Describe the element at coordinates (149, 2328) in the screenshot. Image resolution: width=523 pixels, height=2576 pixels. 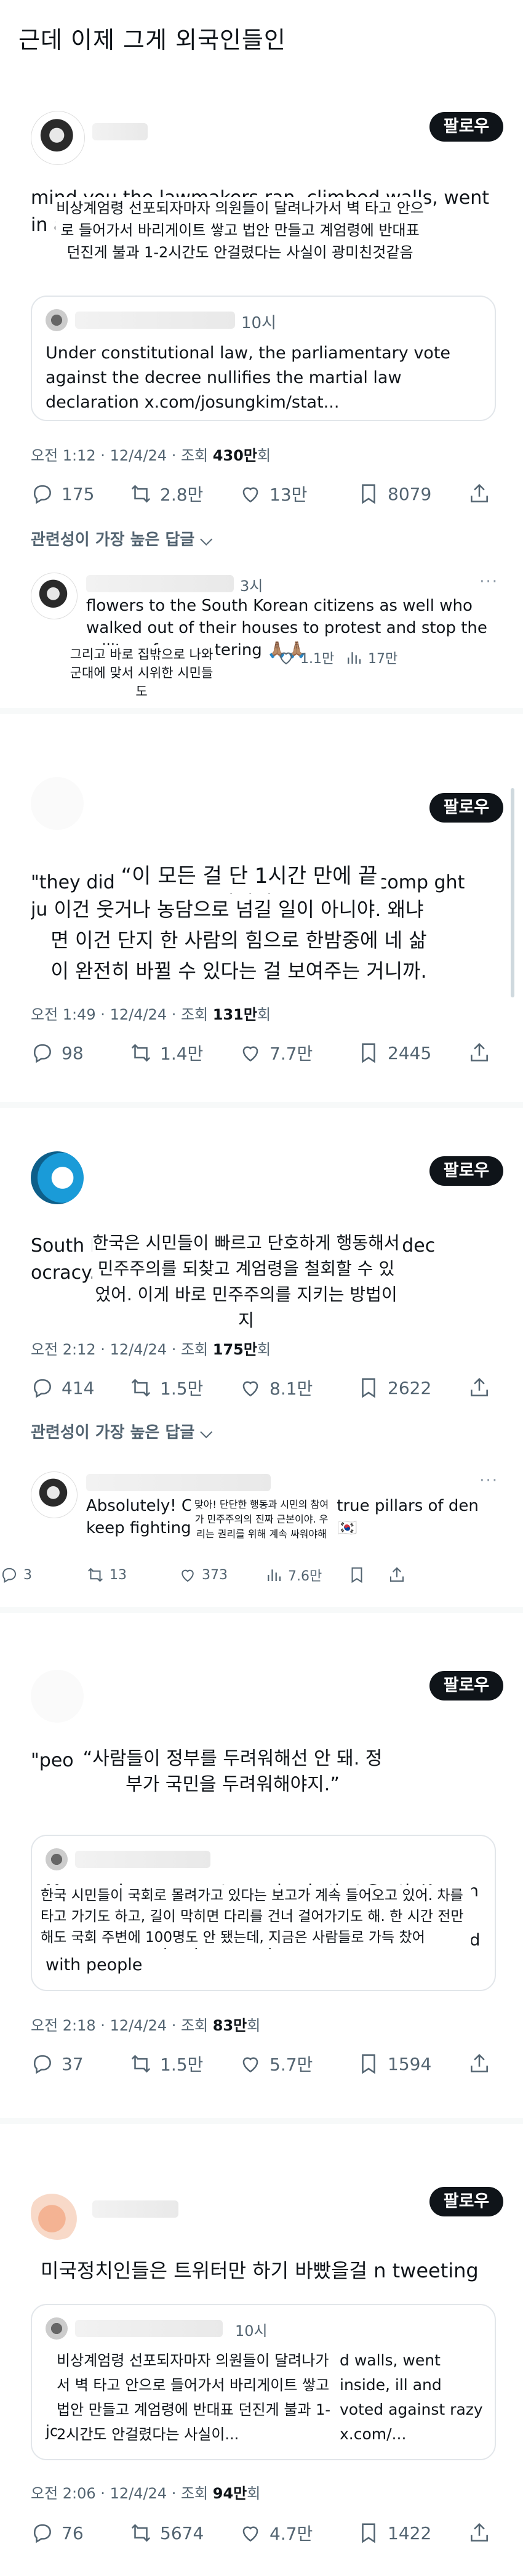
I see `quote-author-redacted` at that location.